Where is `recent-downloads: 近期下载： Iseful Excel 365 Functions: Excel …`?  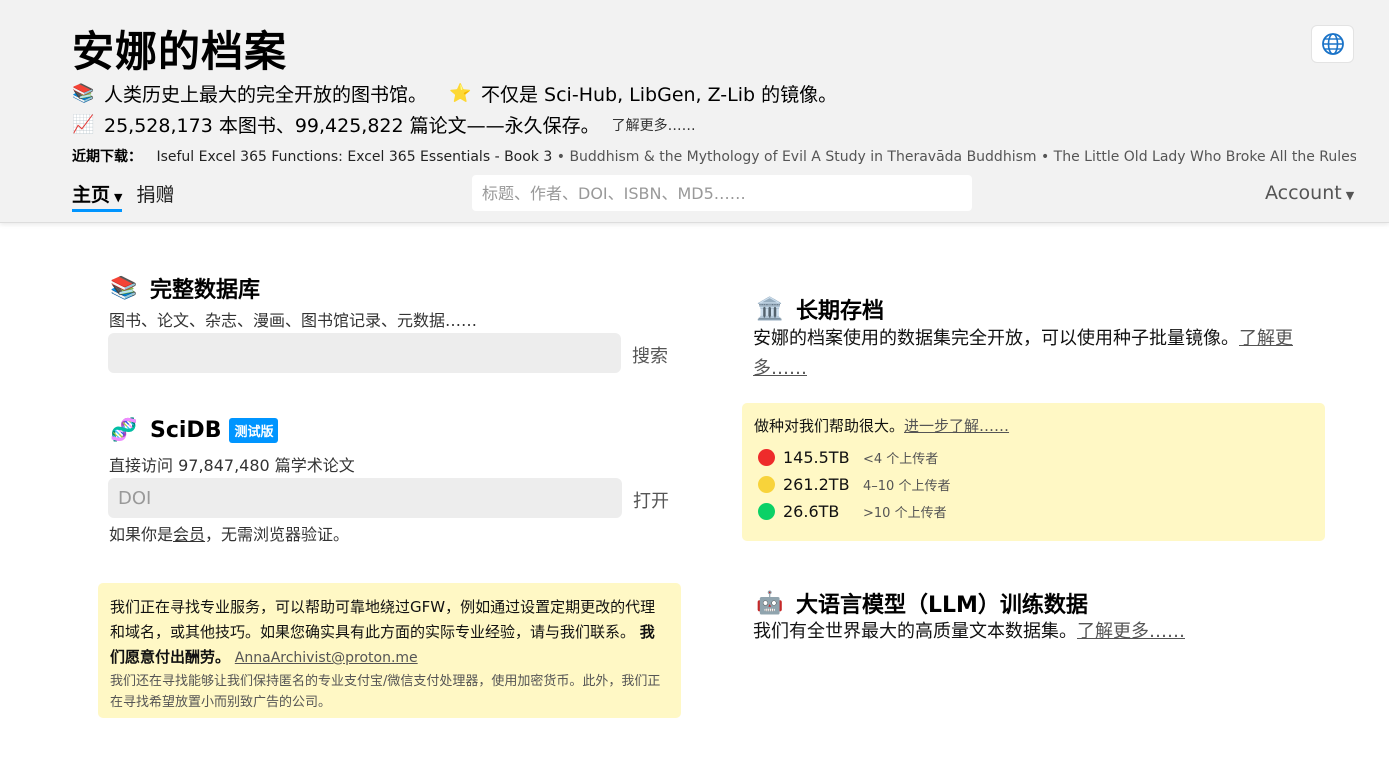
recent-downloads: 近期下载： Iseful Excel 365 Functions: Excel … is located at coordinates (714, 156).